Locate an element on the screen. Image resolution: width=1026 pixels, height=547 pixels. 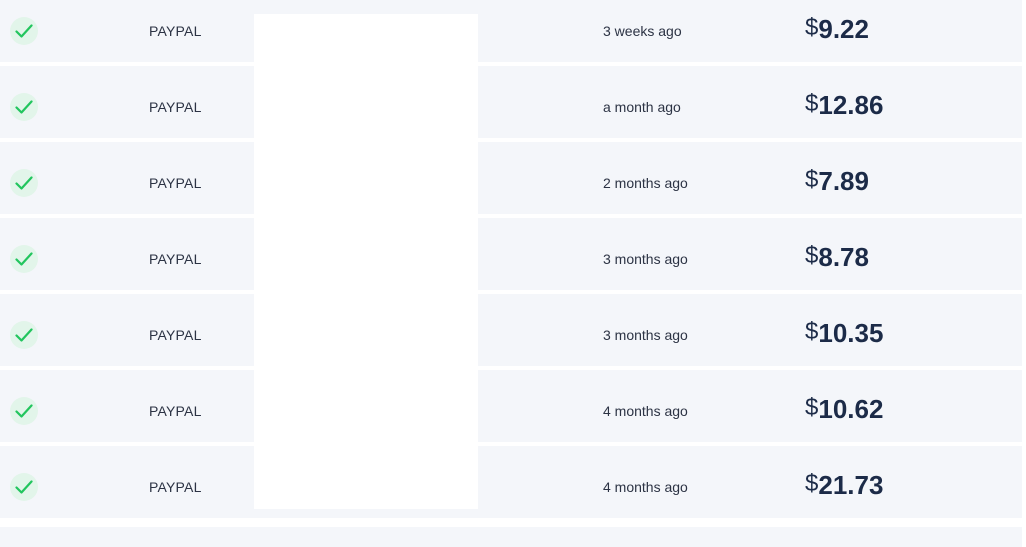
table-row: PAYPAL 3 months ago $8.78 is located at coordinates (511, 254).